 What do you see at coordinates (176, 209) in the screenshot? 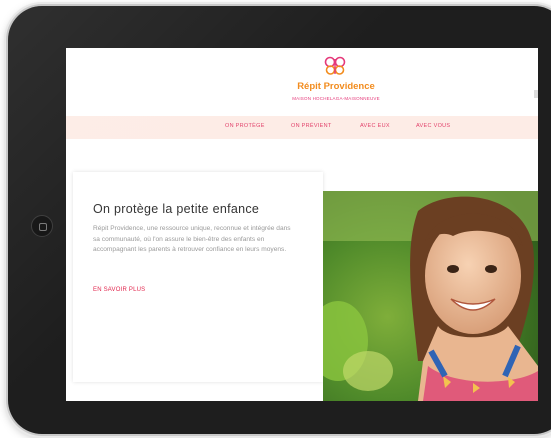
I see `intro-title: On protège la petite enfance` at bounding box center [176, 209].